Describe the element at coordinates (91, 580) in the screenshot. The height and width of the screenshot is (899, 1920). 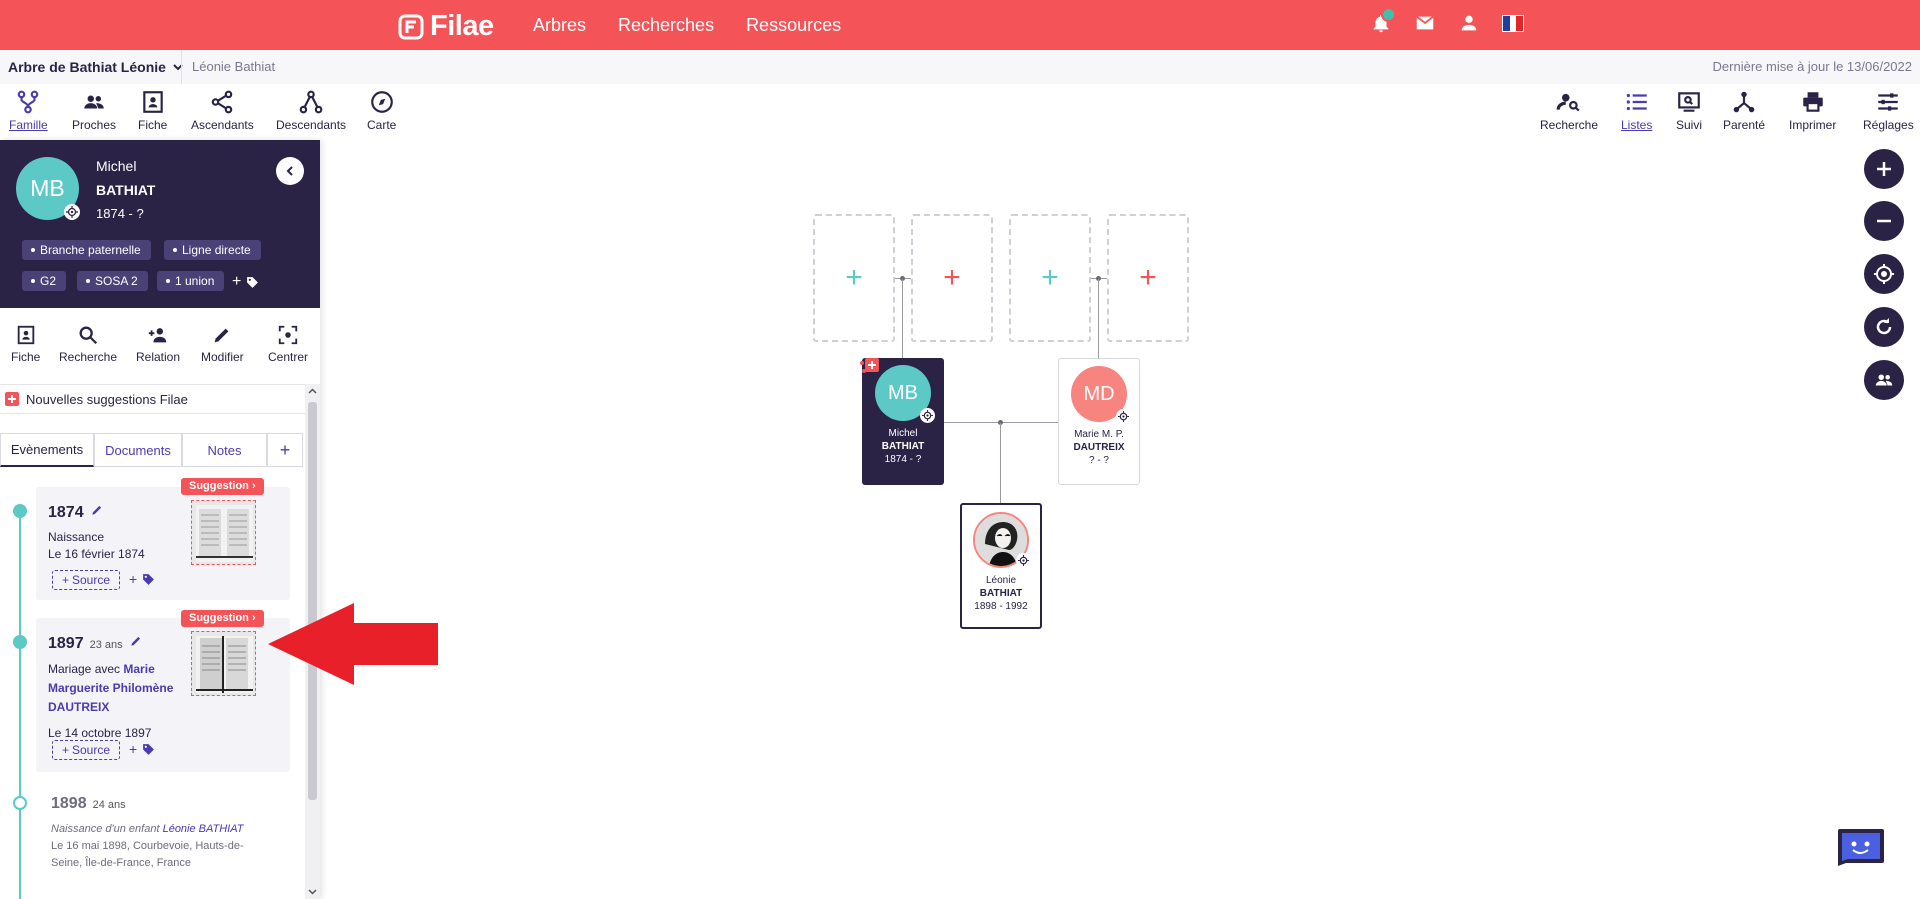
I see `source-label: Source` at that location.